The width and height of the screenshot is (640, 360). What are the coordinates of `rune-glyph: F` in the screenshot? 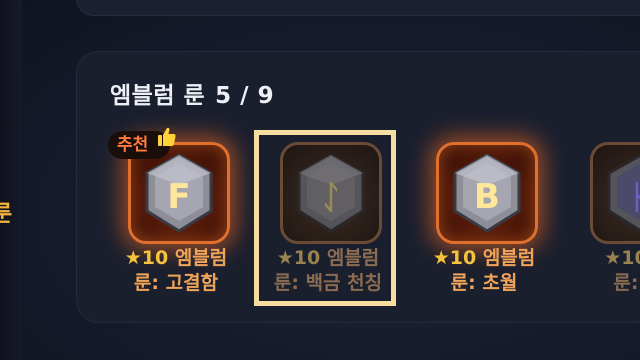 It's located at (178, 197).